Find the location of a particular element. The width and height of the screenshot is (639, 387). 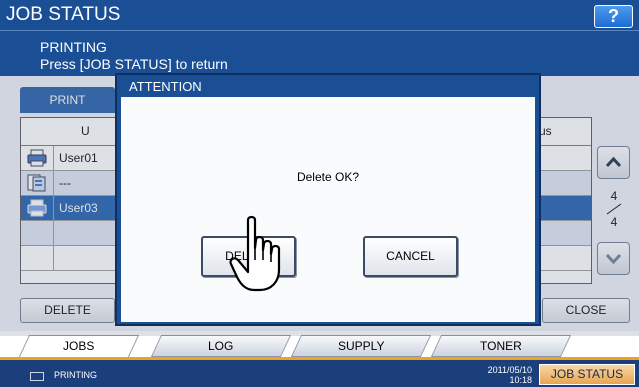

cancel-button: CANCEL is located at coordinates (410, 256).